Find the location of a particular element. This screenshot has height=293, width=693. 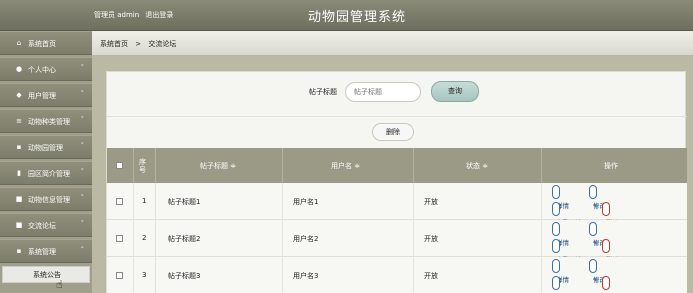

home-icon: ⌂ is located at coordinates (19, 43).